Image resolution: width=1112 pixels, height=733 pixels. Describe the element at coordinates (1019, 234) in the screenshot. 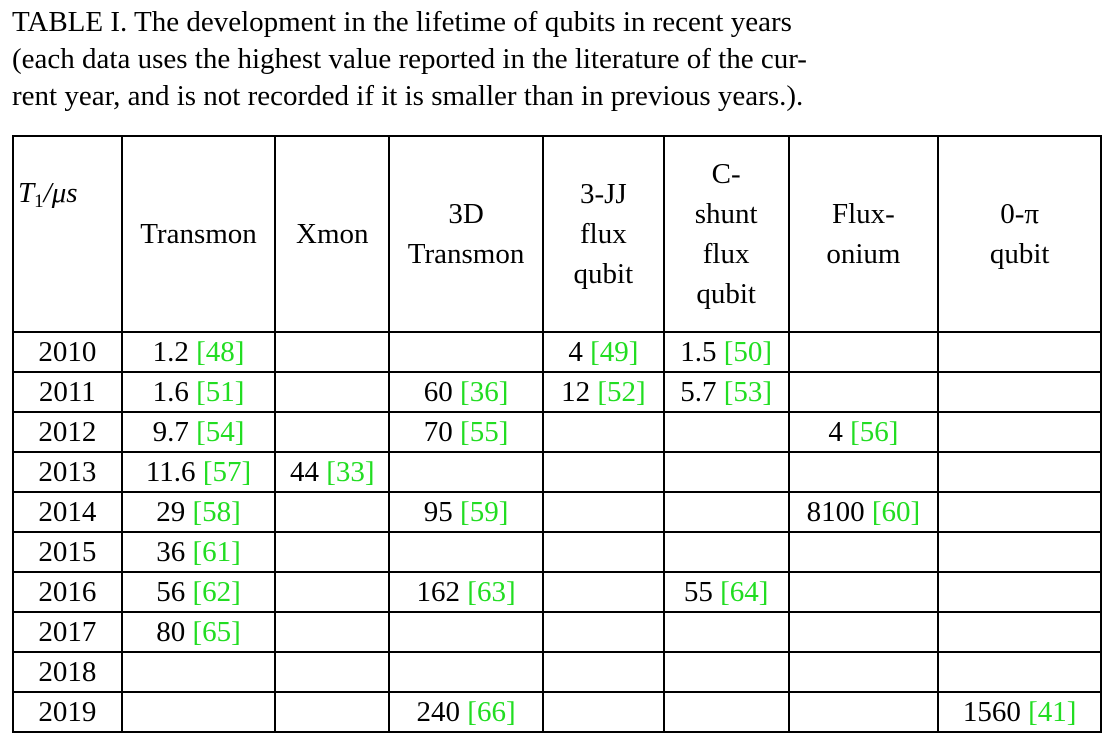

I see `column-header: 0-π qubit` at that location.